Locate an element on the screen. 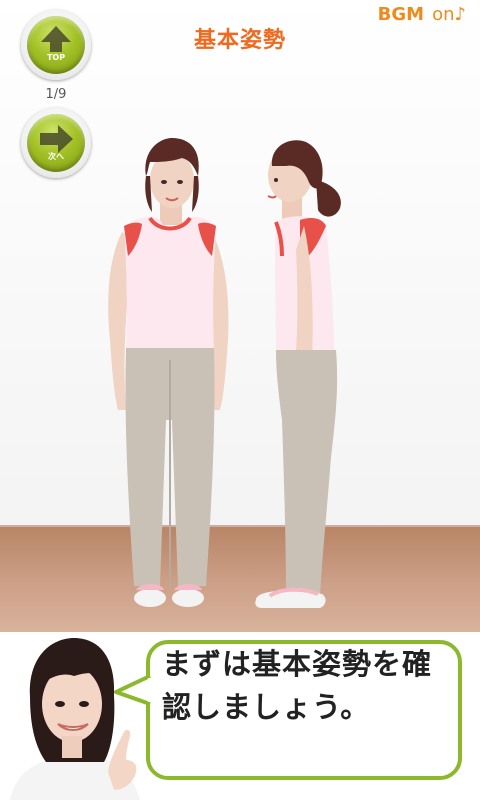 This screenshot has height=800, width=480. next-button-label: 次へ is located at coordinates (56, 156).